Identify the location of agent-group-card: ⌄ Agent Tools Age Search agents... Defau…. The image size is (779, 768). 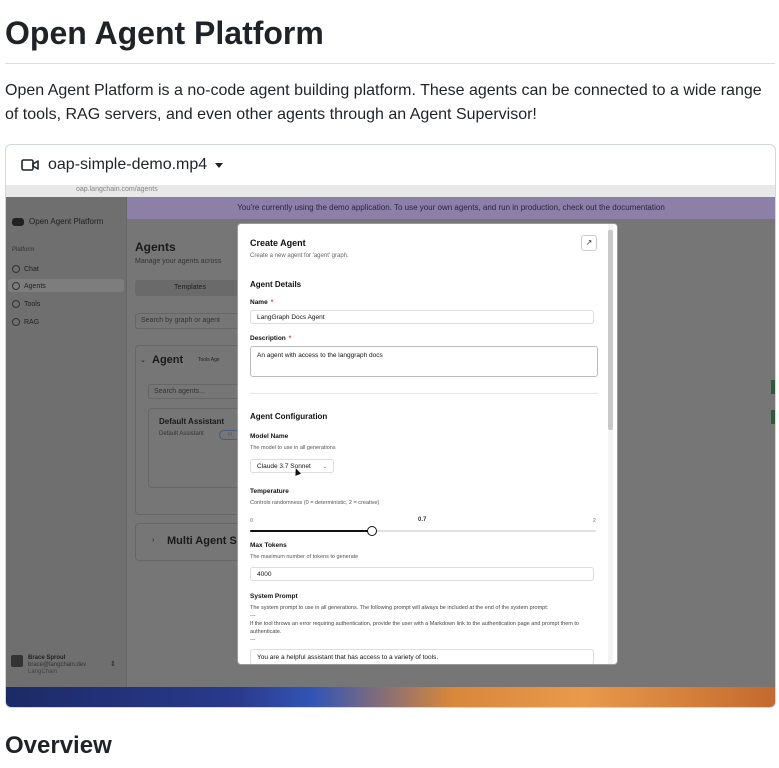
(191, 430).